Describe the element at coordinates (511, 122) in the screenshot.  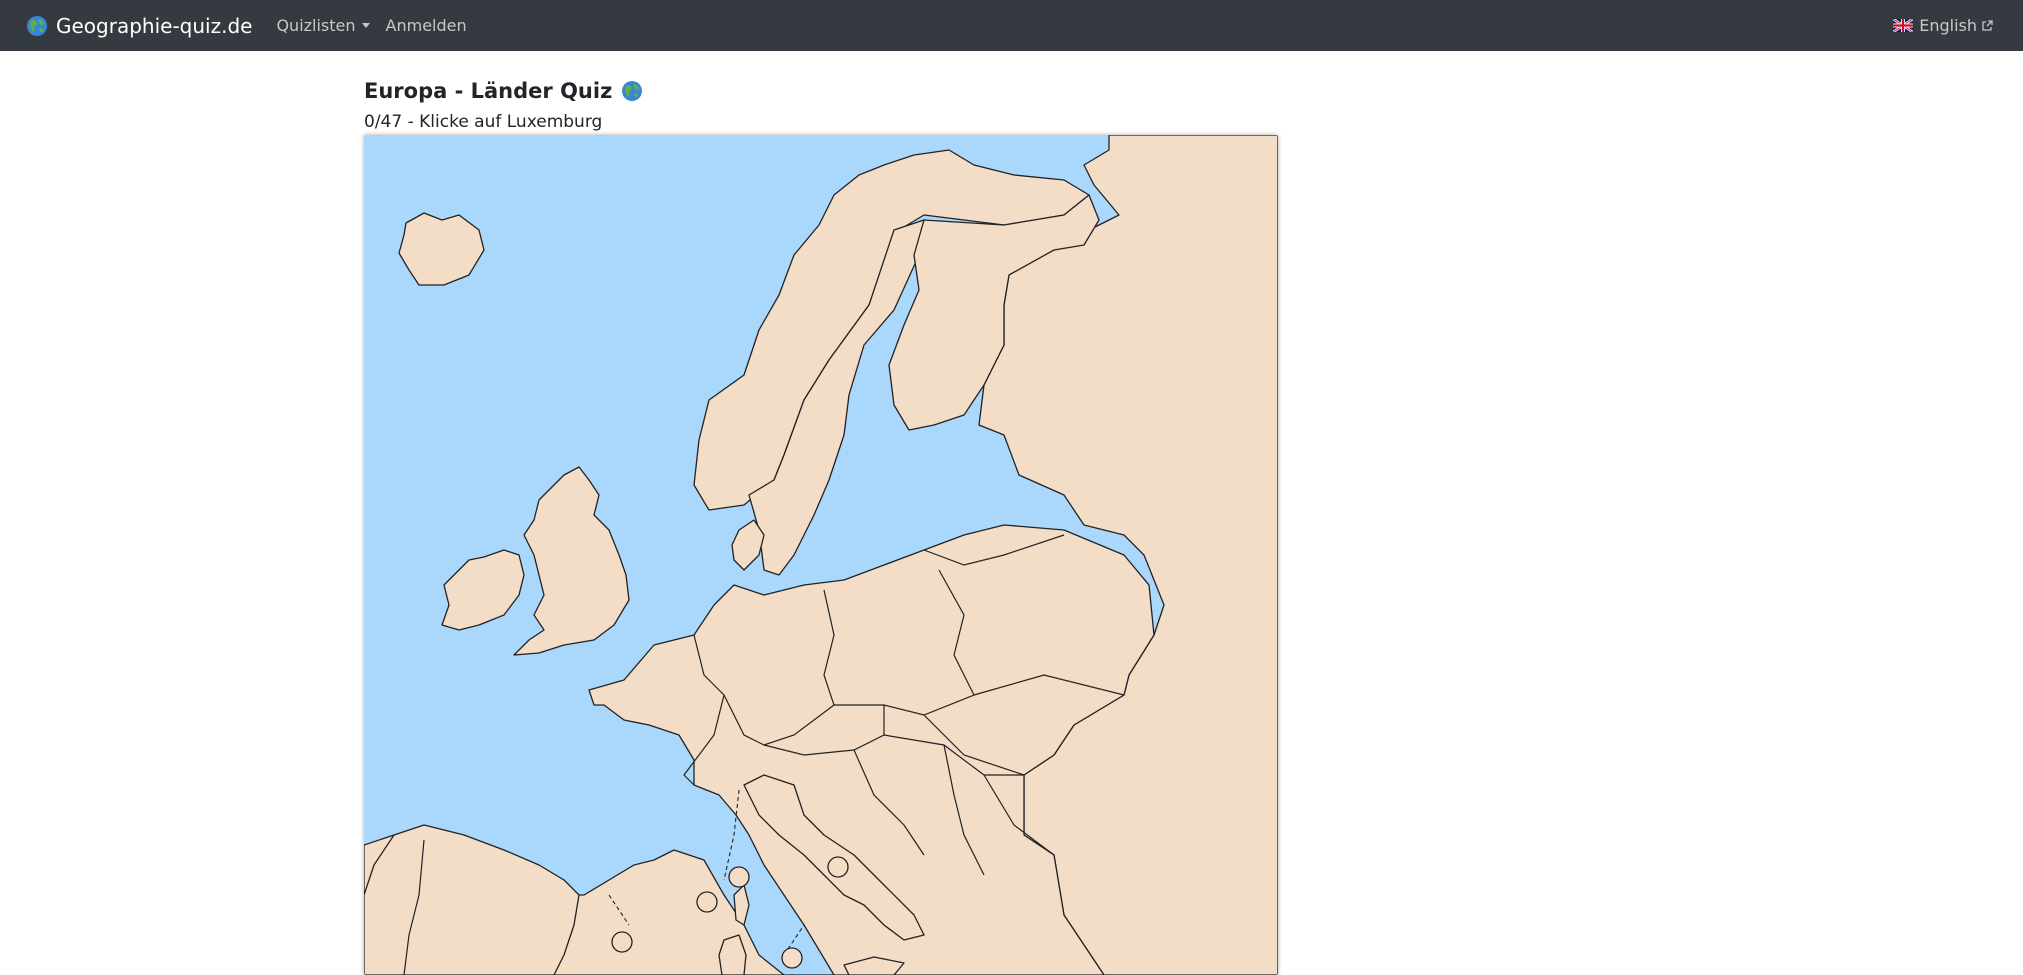
I see `quiz-instruction: Klicke auf Luxemburg` at that location.